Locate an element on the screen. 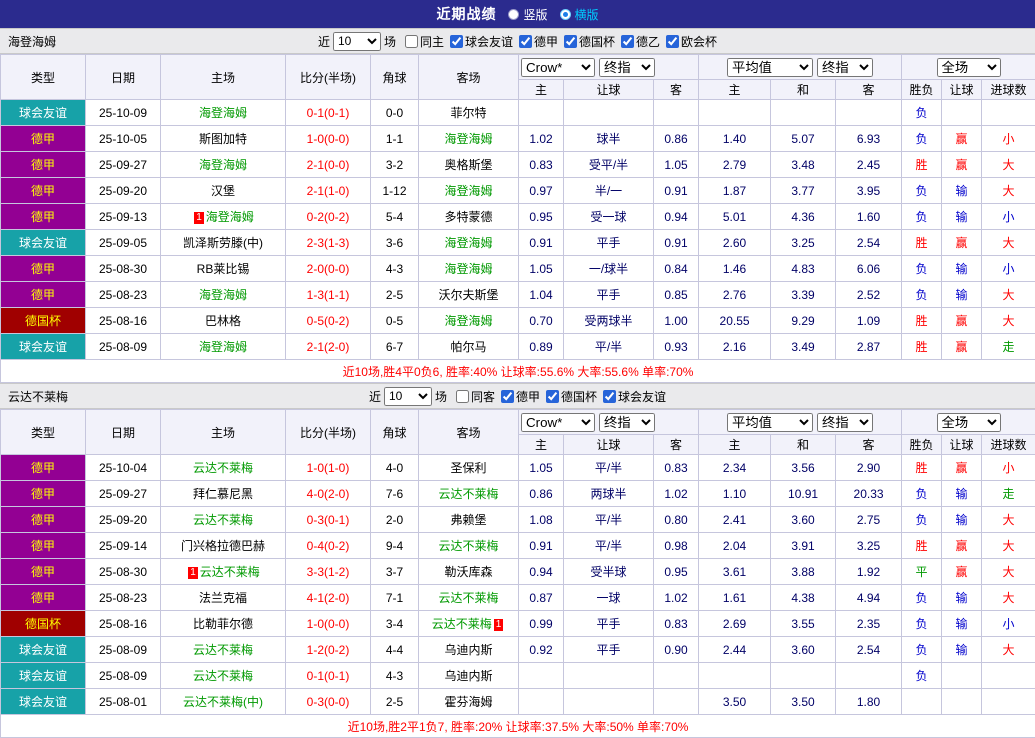 This screenshot has height=738, width=1035. asian-handicap: 平手 is located at coordinates (609, 243).